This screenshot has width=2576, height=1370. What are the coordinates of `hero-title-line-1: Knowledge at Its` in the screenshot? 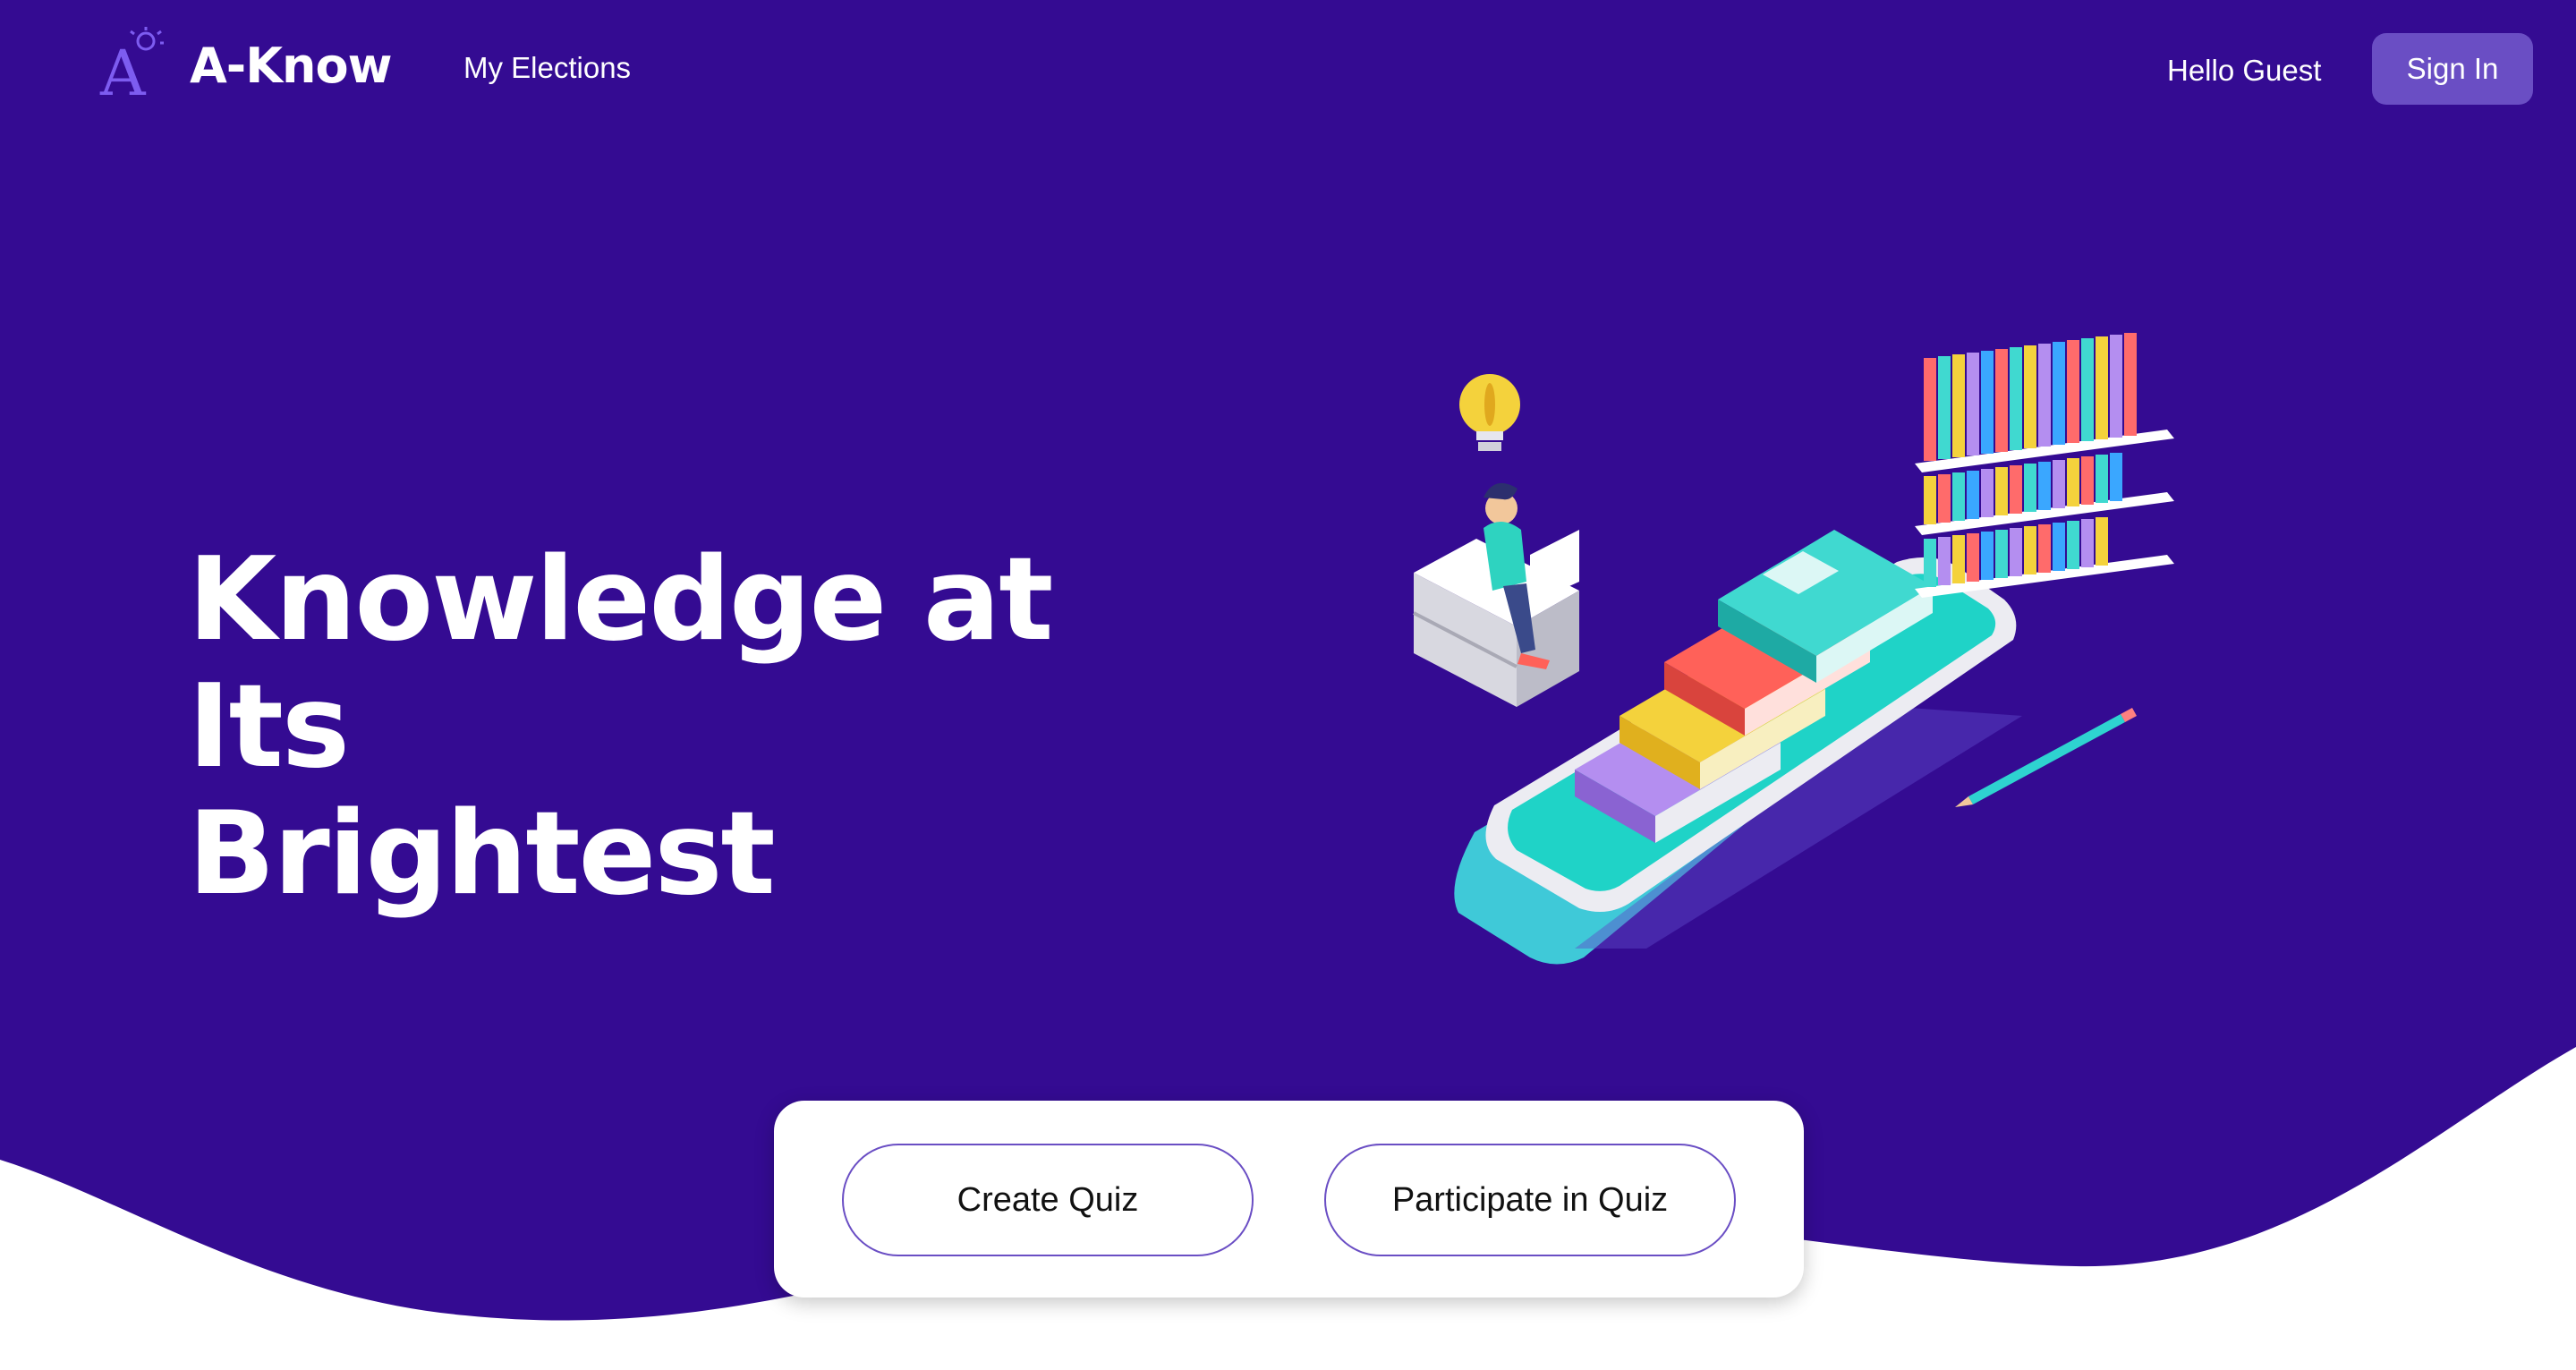 It's located at (620, 663).